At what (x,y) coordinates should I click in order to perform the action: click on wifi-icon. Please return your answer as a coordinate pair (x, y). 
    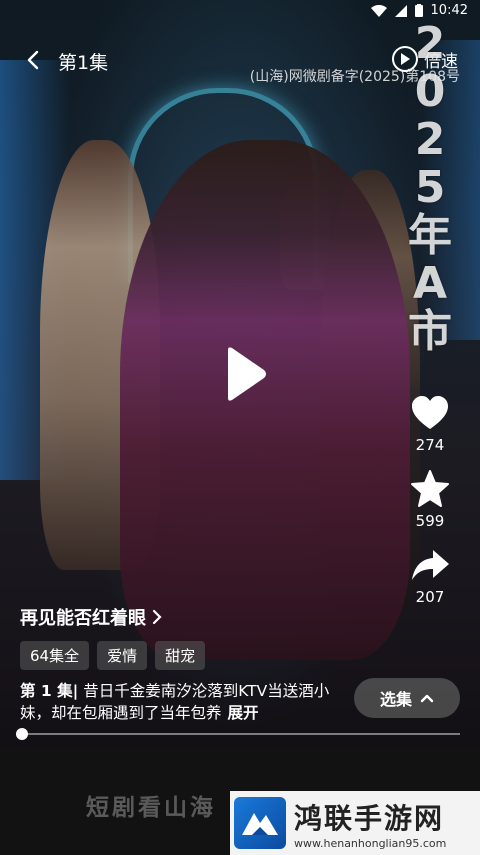
    Looking at the image, I should click on (378, 10).